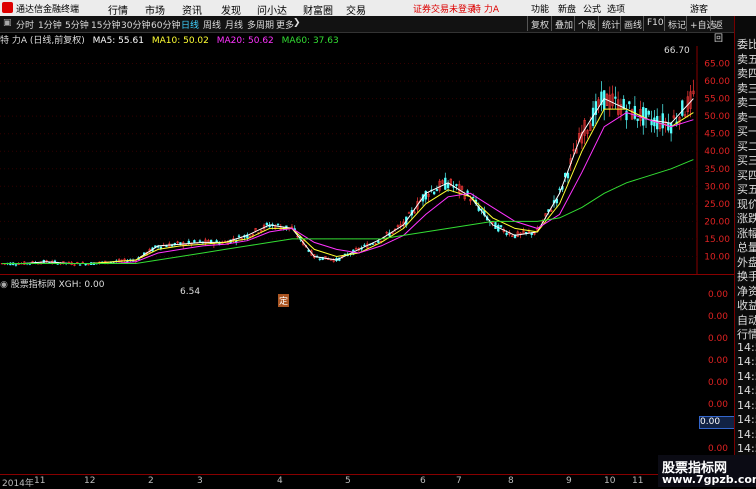 Image resolution: width=756 pixels, height=489 pixels. Describe the element at coordinates (212, 24) in the screenshot. I see `tab-weekly: 周线` at that location.